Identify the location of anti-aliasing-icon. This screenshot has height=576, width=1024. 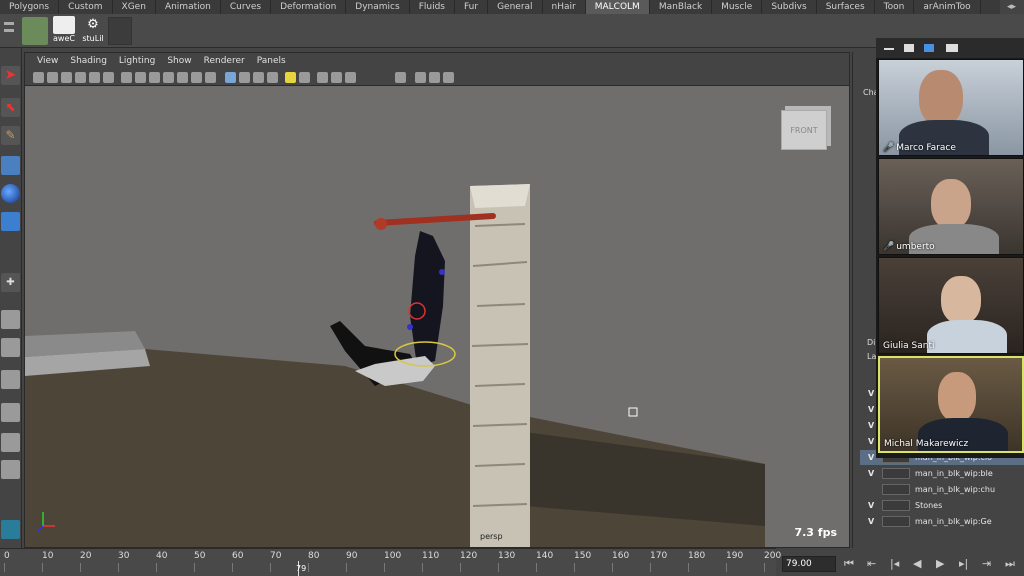
(350, 77).